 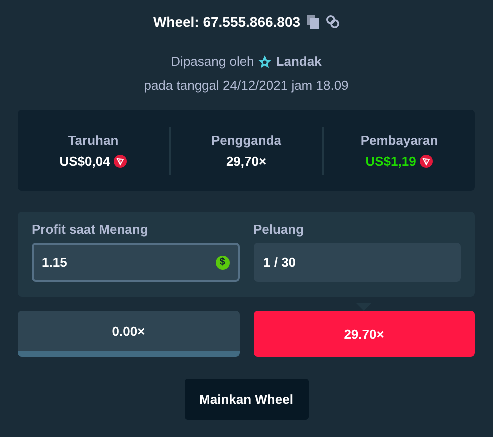 I want to click on star-icon, so click(x=265, y=61).